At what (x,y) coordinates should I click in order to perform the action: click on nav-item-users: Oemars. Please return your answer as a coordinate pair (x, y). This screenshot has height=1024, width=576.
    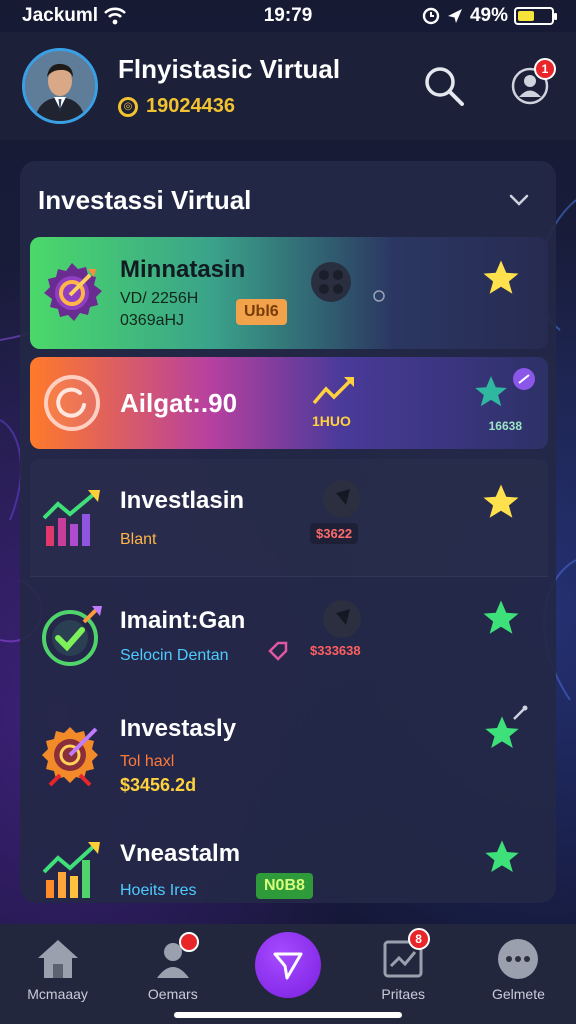
    Looking at the image, I should click on (172, 974).